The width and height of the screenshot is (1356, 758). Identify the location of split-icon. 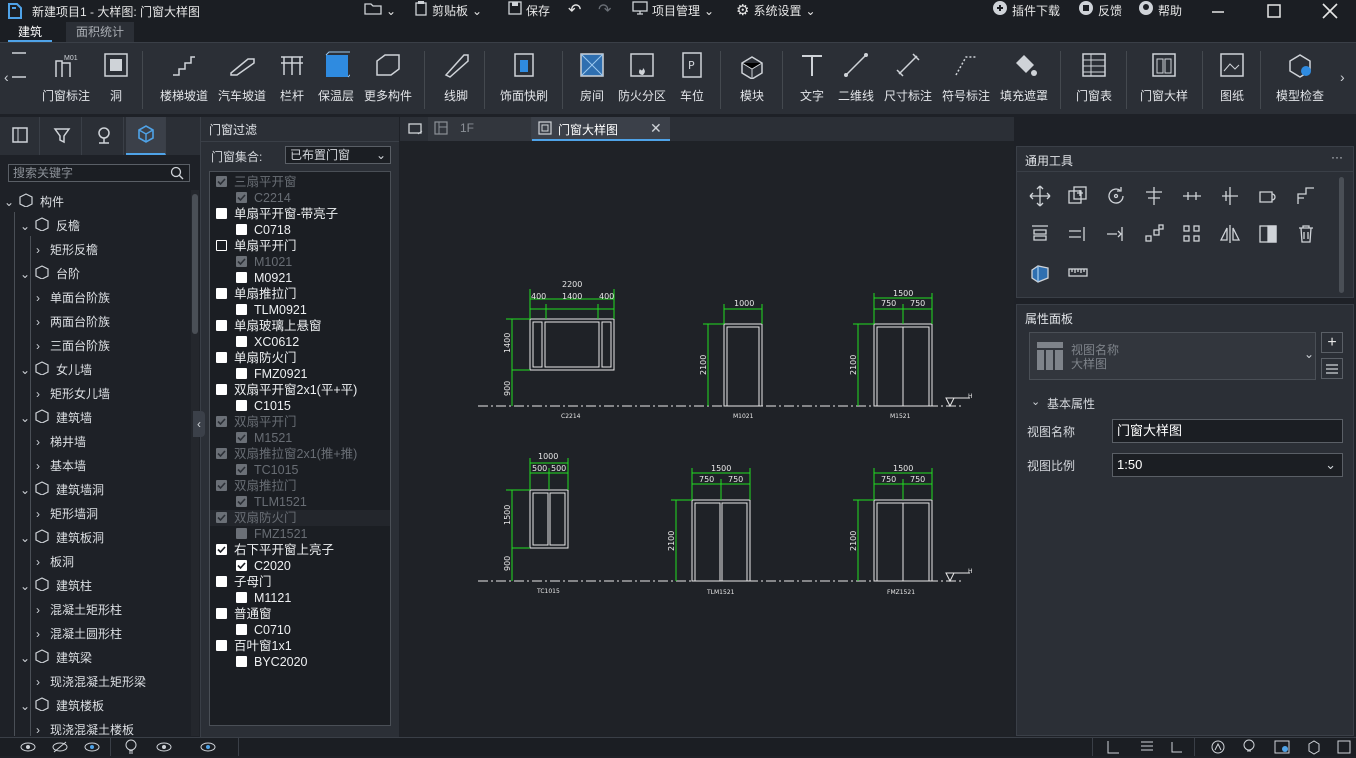
(1078, 234).